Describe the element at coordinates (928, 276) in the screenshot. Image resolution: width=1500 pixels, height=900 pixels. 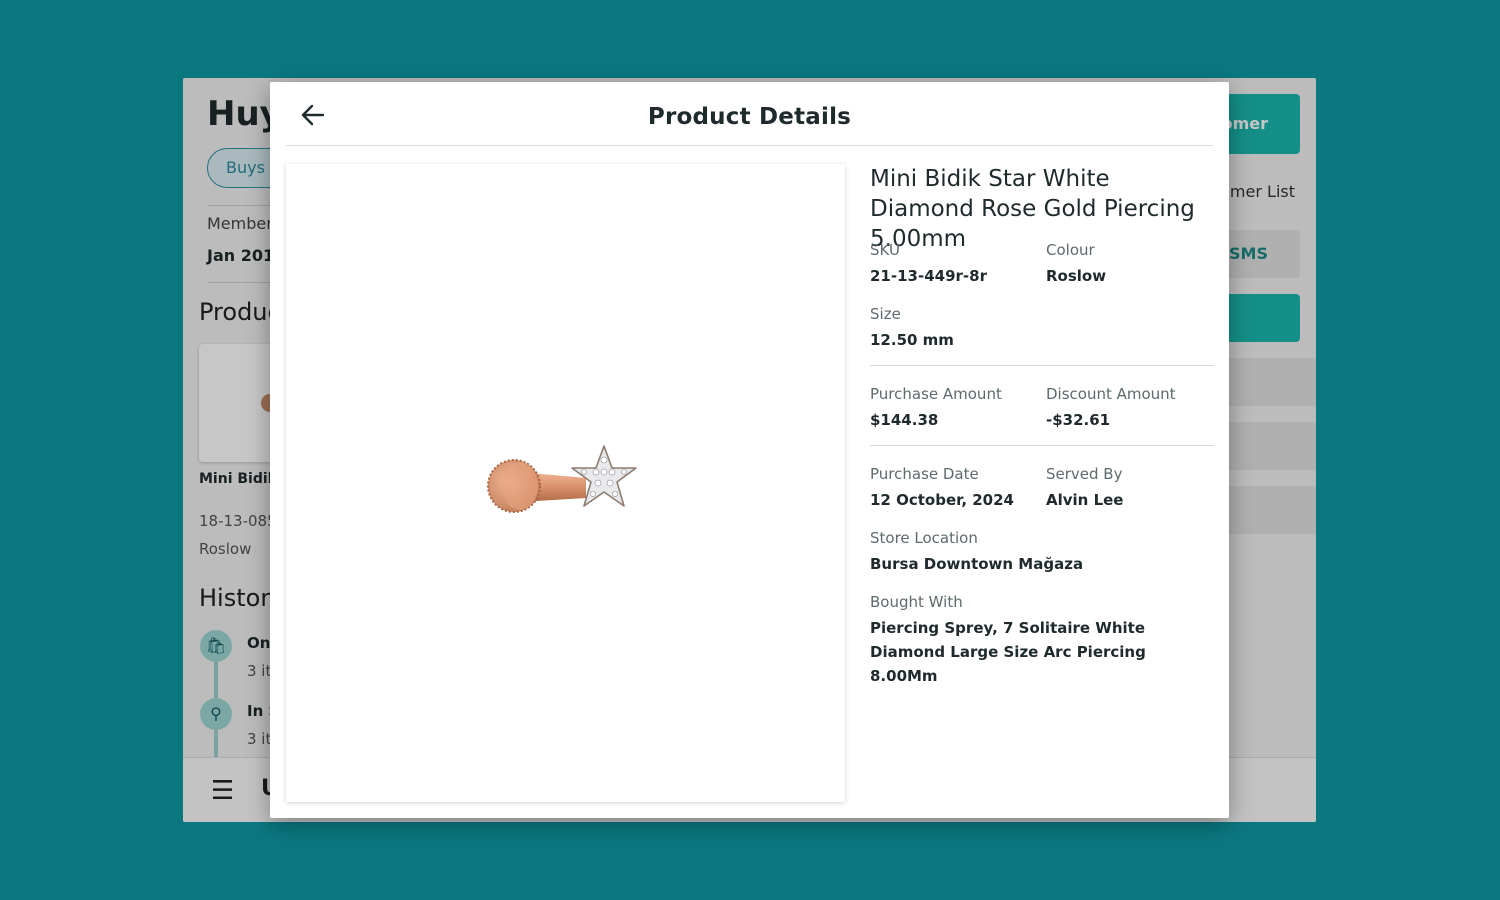
I see `sku-value: 21-13-449r-8r` at that location.